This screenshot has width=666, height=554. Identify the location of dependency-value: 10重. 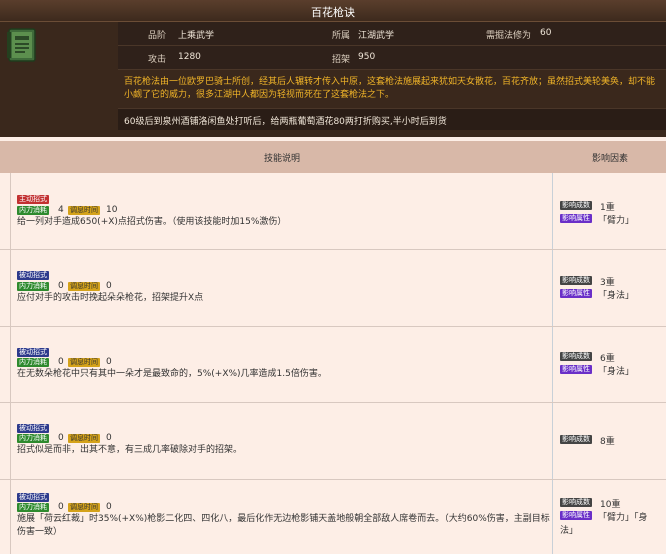
(610, 505).